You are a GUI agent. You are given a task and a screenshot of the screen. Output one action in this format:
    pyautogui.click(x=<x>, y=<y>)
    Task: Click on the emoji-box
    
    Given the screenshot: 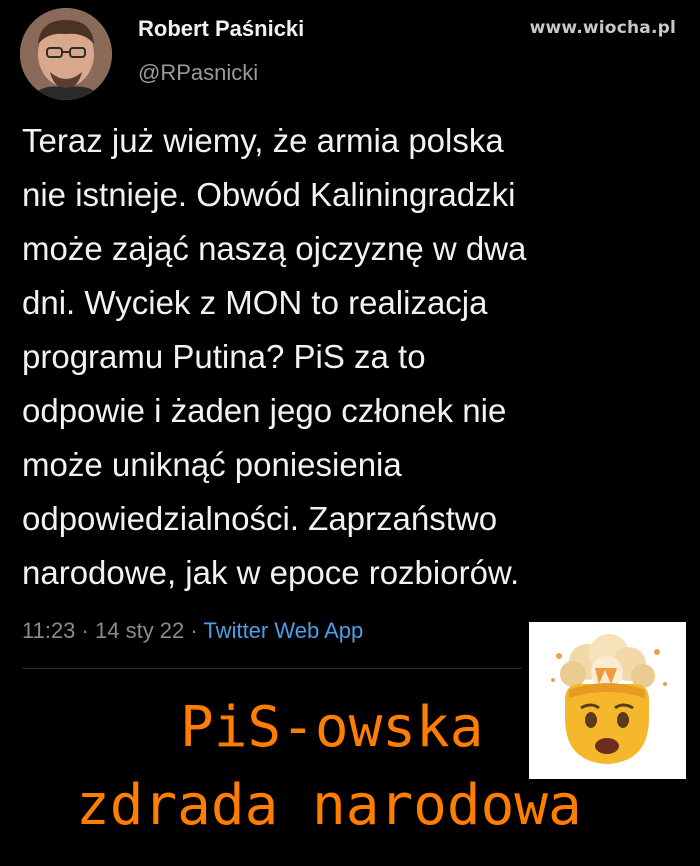 What is the action you would take?
    pyautogui.click(x=607, y=700)
    